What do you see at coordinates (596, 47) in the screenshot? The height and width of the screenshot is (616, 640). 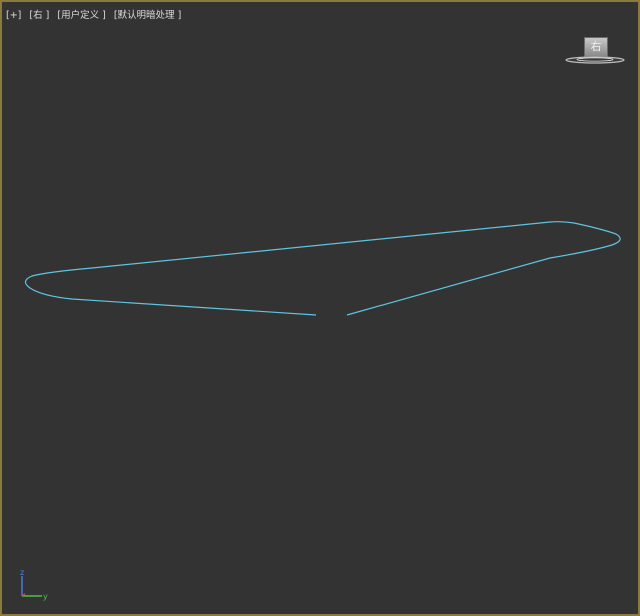 I see `viewcube-face-right: 右` at bounding box center [596, 47].